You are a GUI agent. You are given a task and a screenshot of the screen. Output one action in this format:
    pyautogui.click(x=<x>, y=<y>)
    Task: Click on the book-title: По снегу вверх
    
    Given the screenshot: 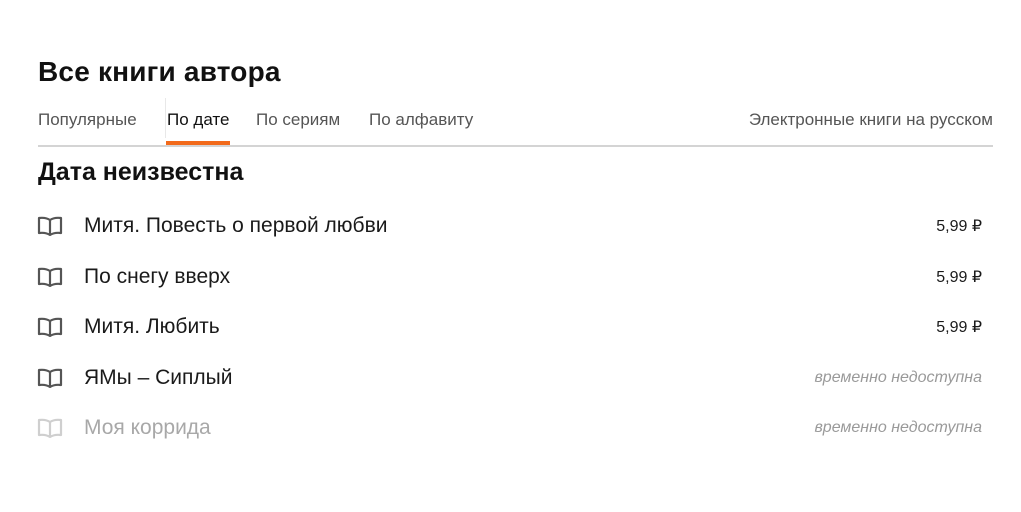 What is the action you would take?
    pyautogui.click(x=157, y=276)
    